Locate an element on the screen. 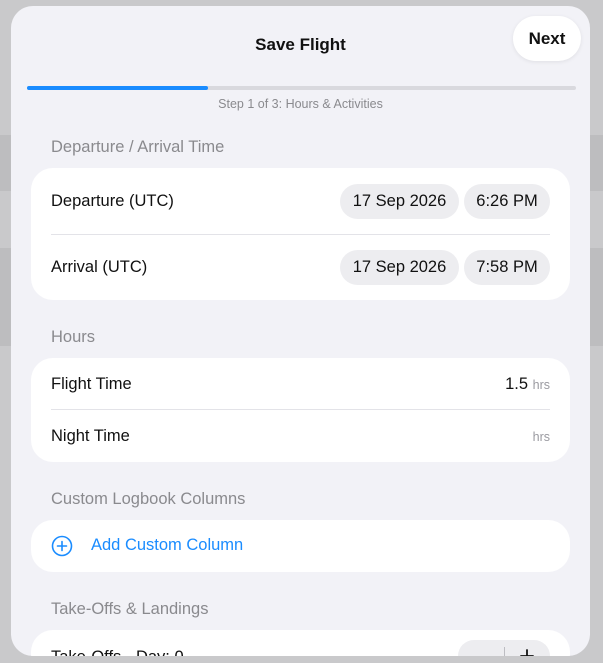 Image resolution: width=603 pixels, height=663 pixels. night-time-label: Night Time is located at coordinates (90, 436).